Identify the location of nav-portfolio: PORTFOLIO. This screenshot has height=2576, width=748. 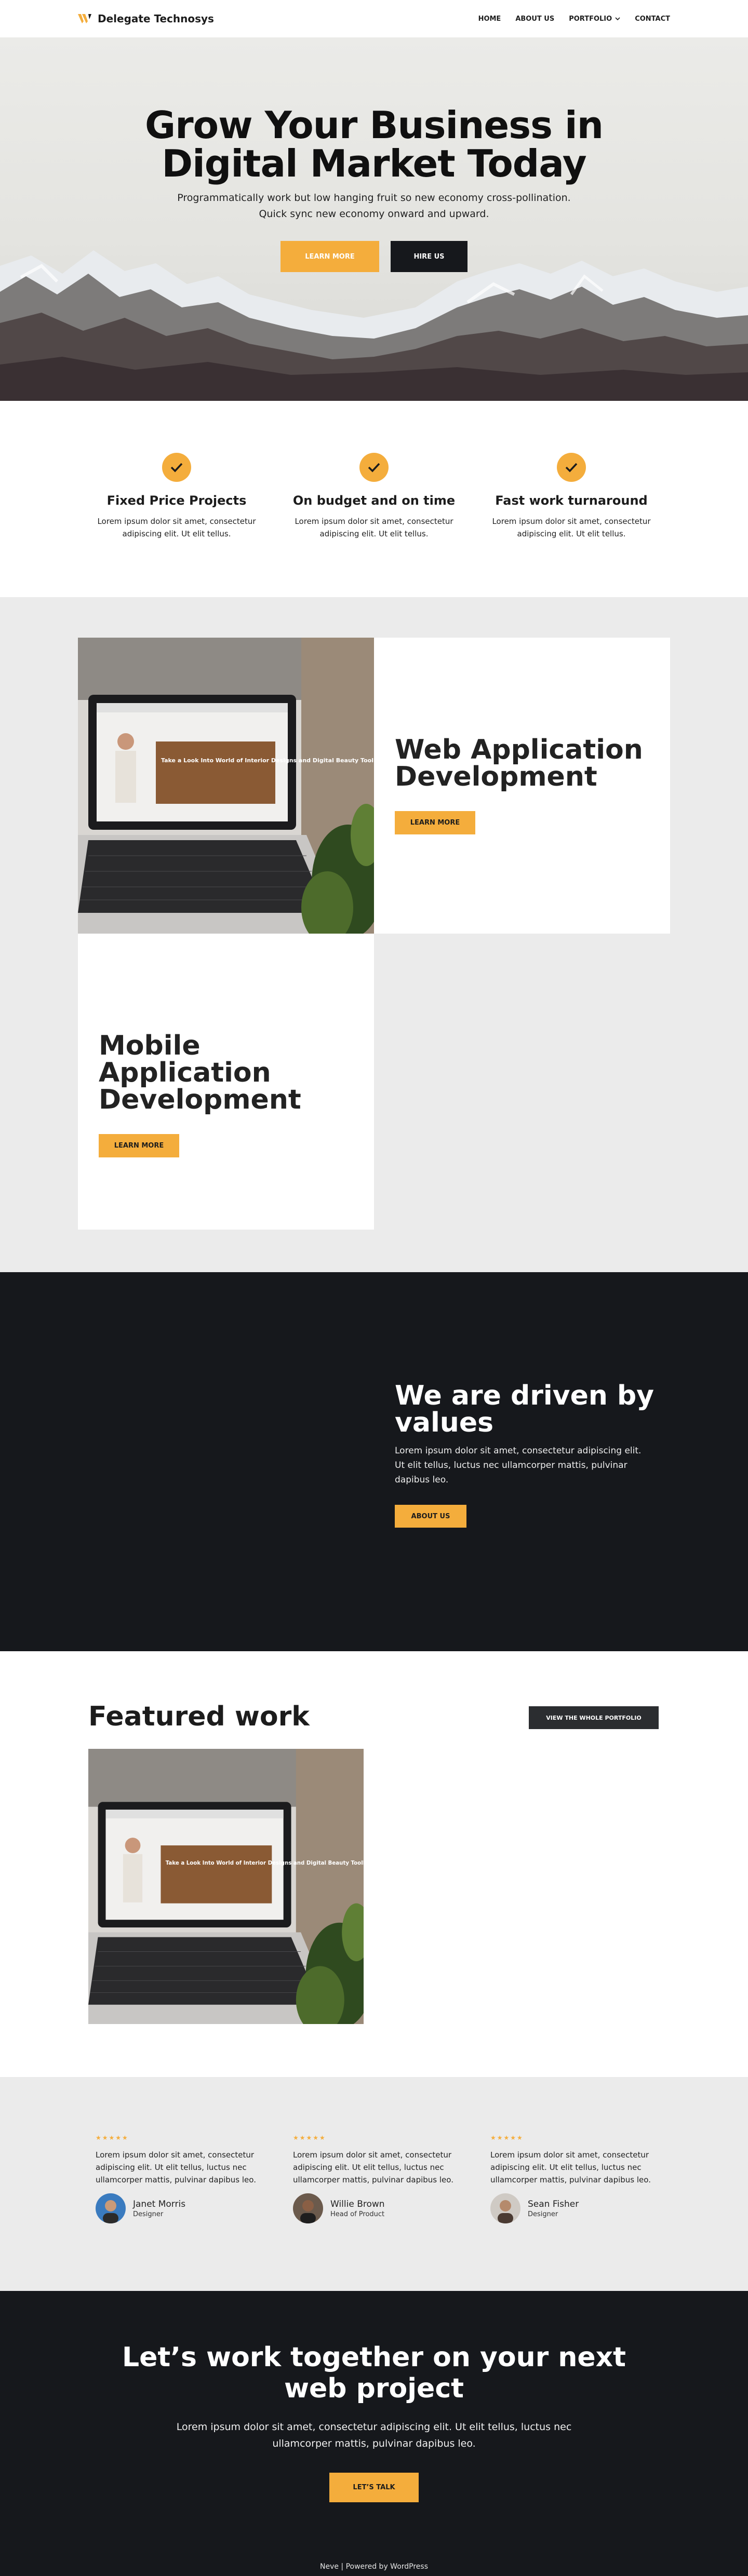
(594, 19).